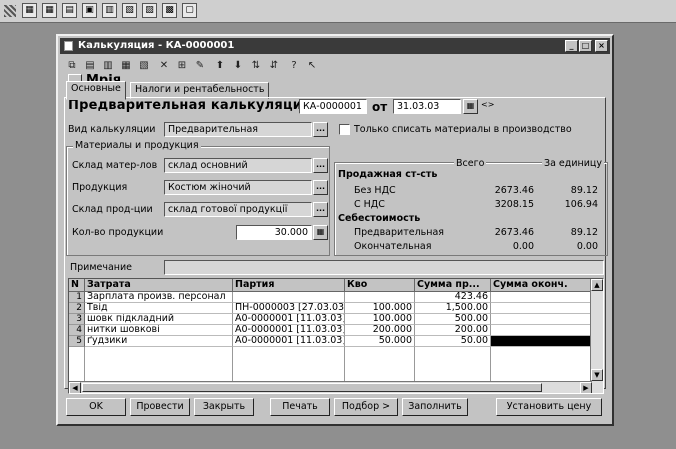 The width and height of the screenshot is (676, 449). What do you see at coordinates (90, 66) in the screenshot?
I see `table-icon: ▤` at bounding box center [90, 66].